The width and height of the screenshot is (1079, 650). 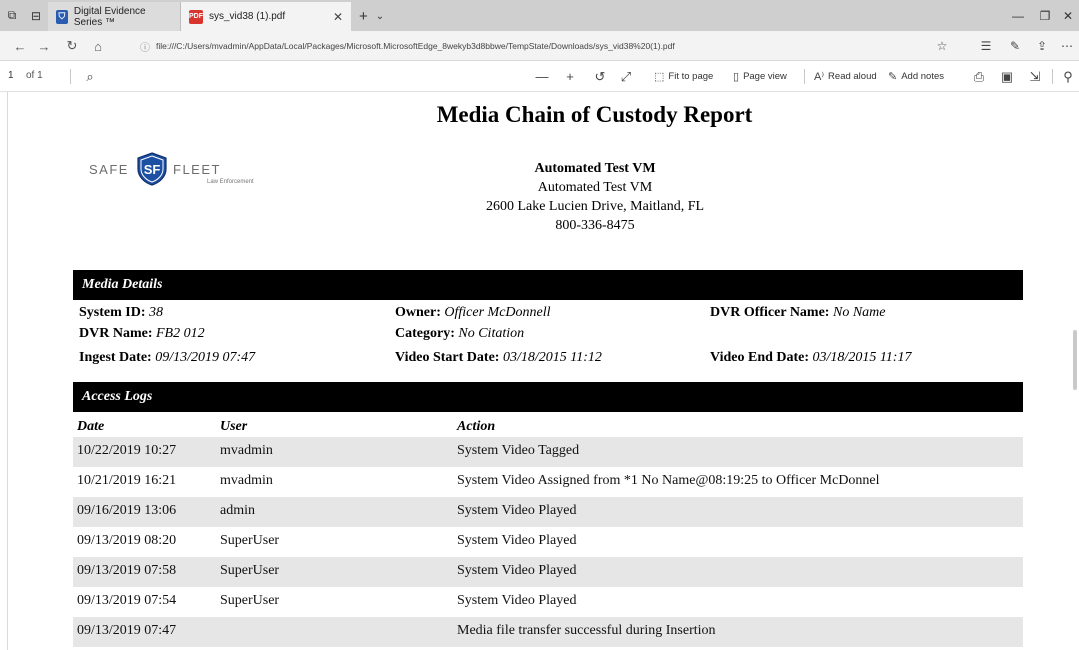 What do you see at coordinates (1018, 15) in the screenshot?
I see `minimize-button: —` at bounding box center [1018, 15].